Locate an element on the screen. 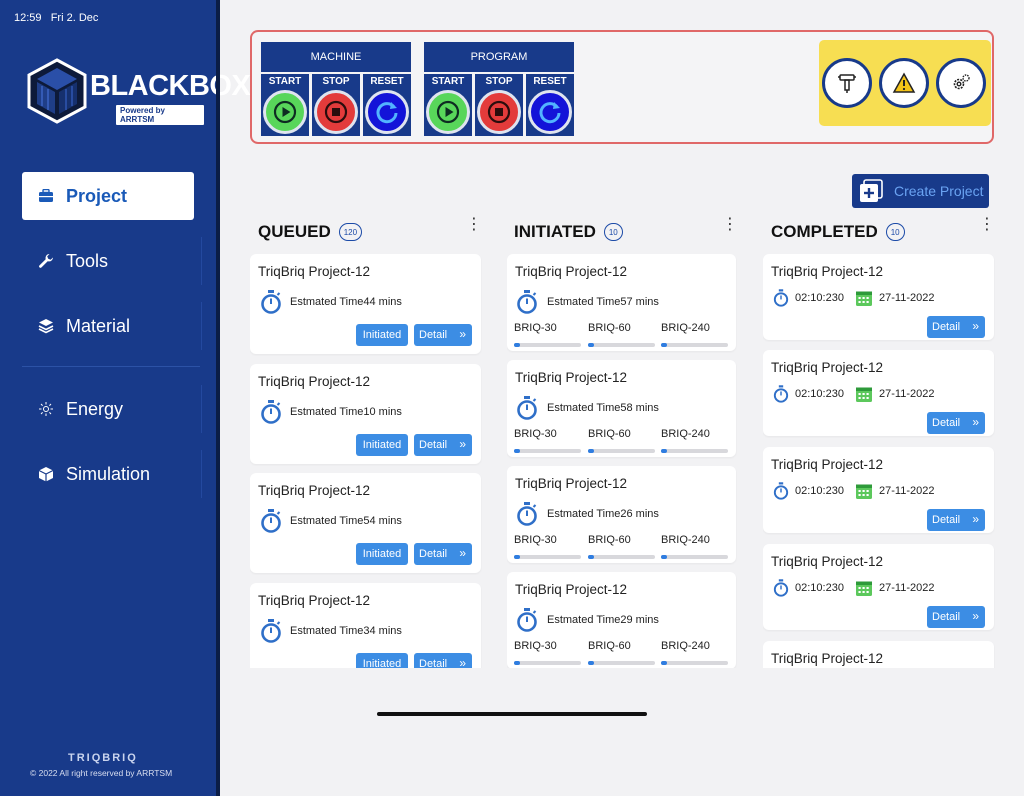 The height and width of the screenshot is (796, 1024). program-stop-button: STOP is located at coordinates (499, 105).